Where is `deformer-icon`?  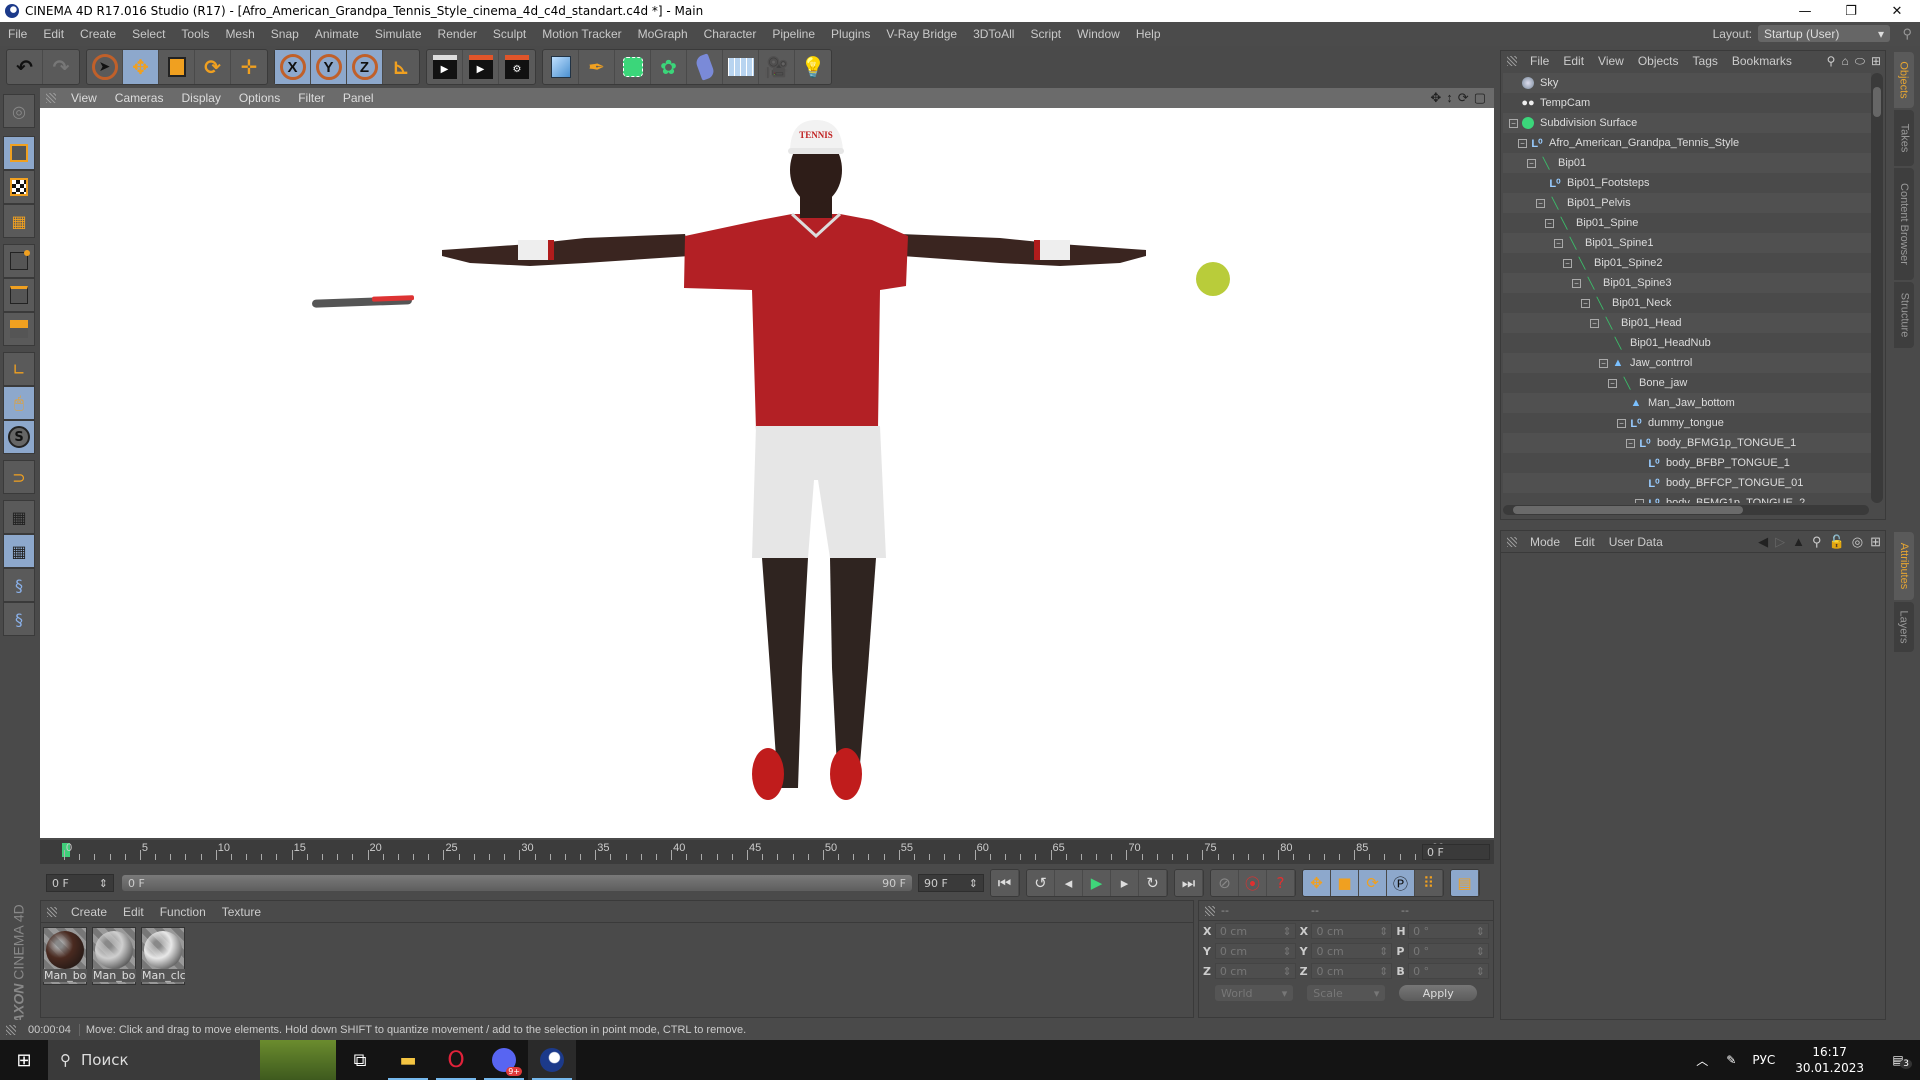
deformer-icon is located at coordinates (705, 67).